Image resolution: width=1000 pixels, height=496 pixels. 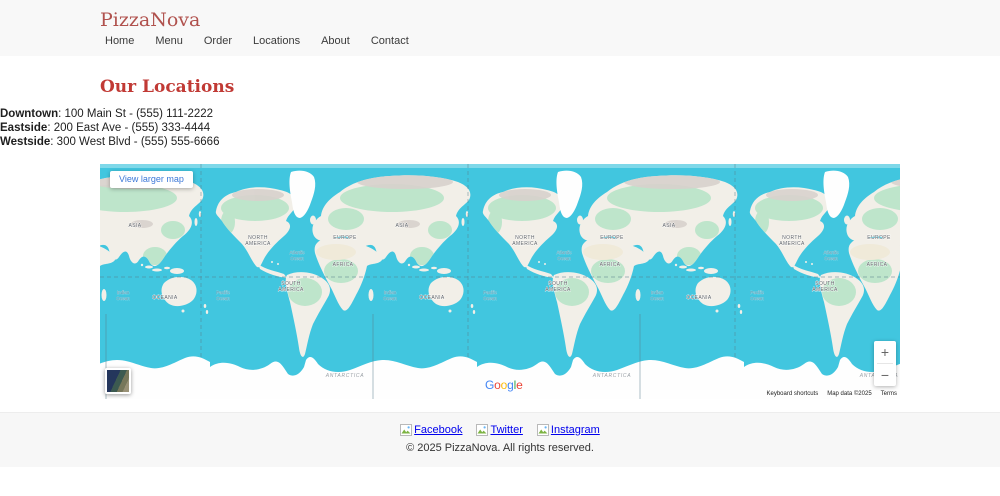 I want to click on nav-item-home: Home, so click(x=119, y=41).